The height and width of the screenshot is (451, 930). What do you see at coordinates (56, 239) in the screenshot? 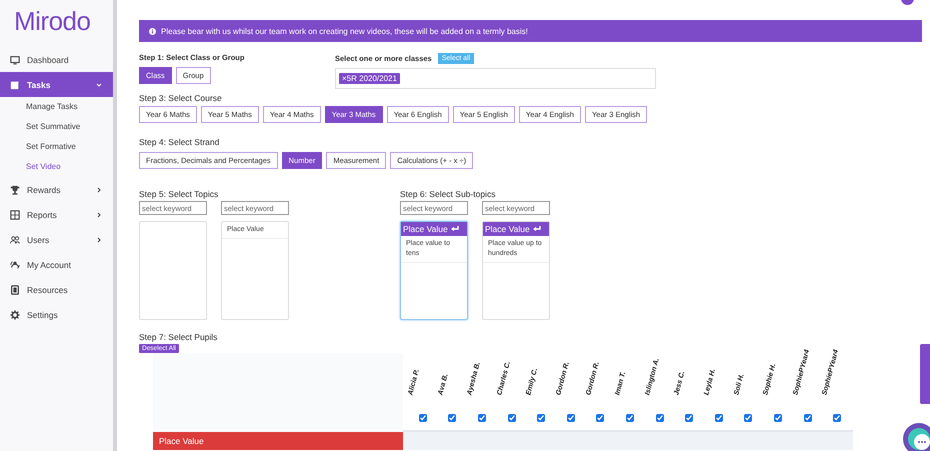
I see `sidebar-item: Users` at bounding box center [56, 239].